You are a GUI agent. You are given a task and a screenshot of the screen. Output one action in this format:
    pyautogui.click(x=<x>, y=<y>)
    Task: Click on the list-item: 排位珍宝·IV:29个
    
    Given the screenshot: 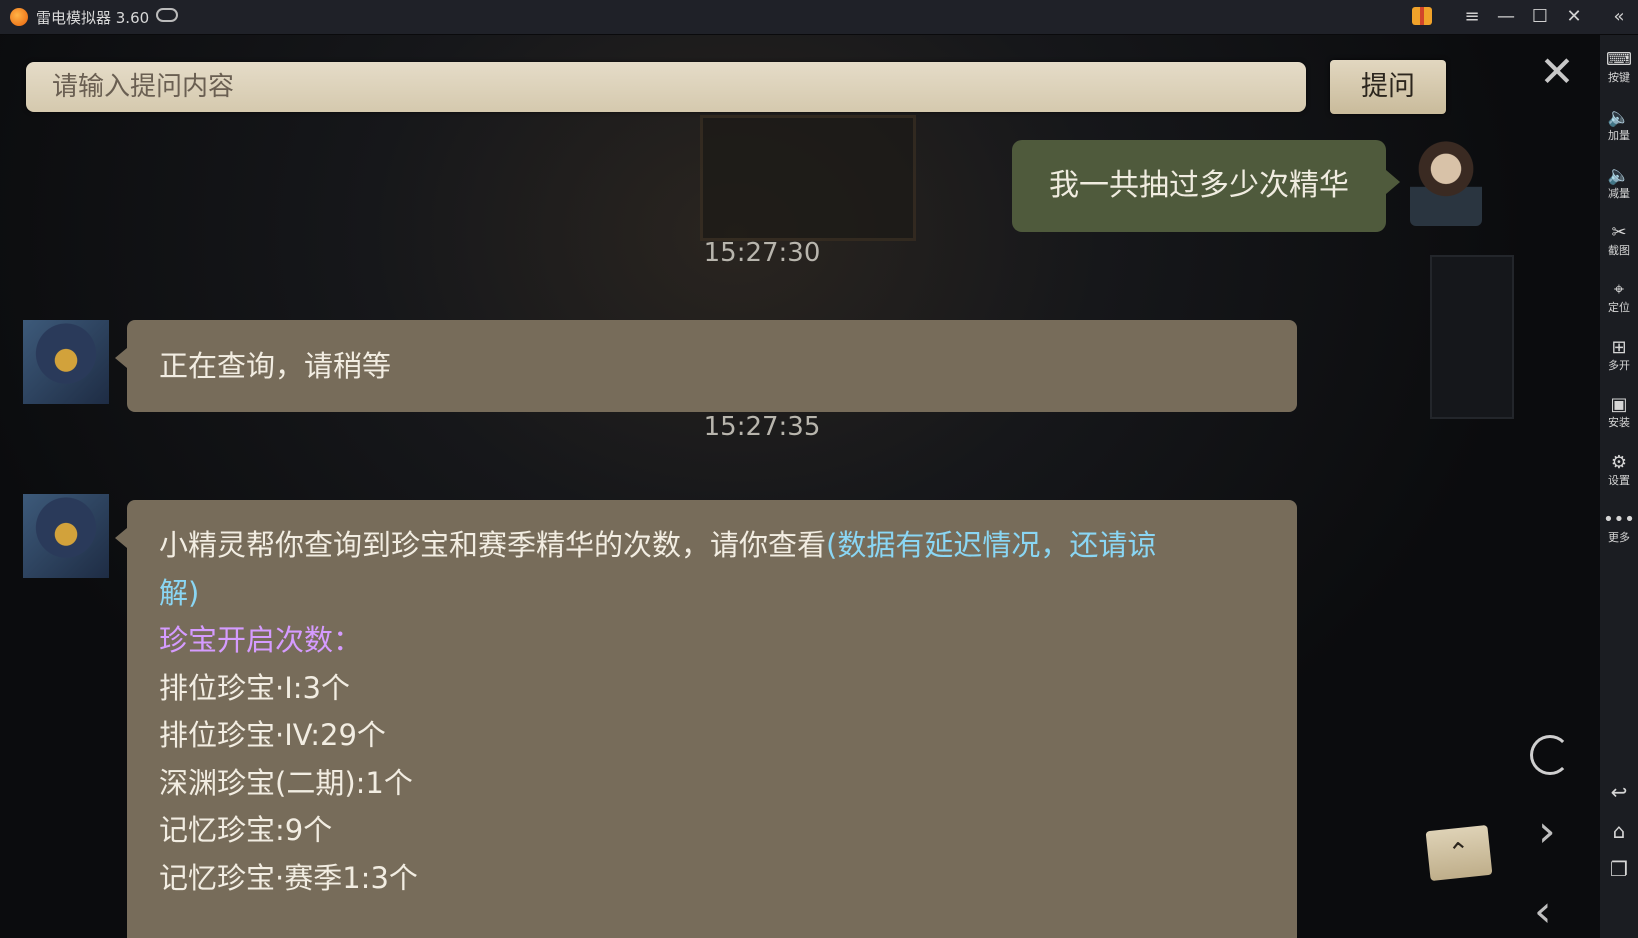 What is the action you would take?
    pyautogui.click(x=272, y=735)
    